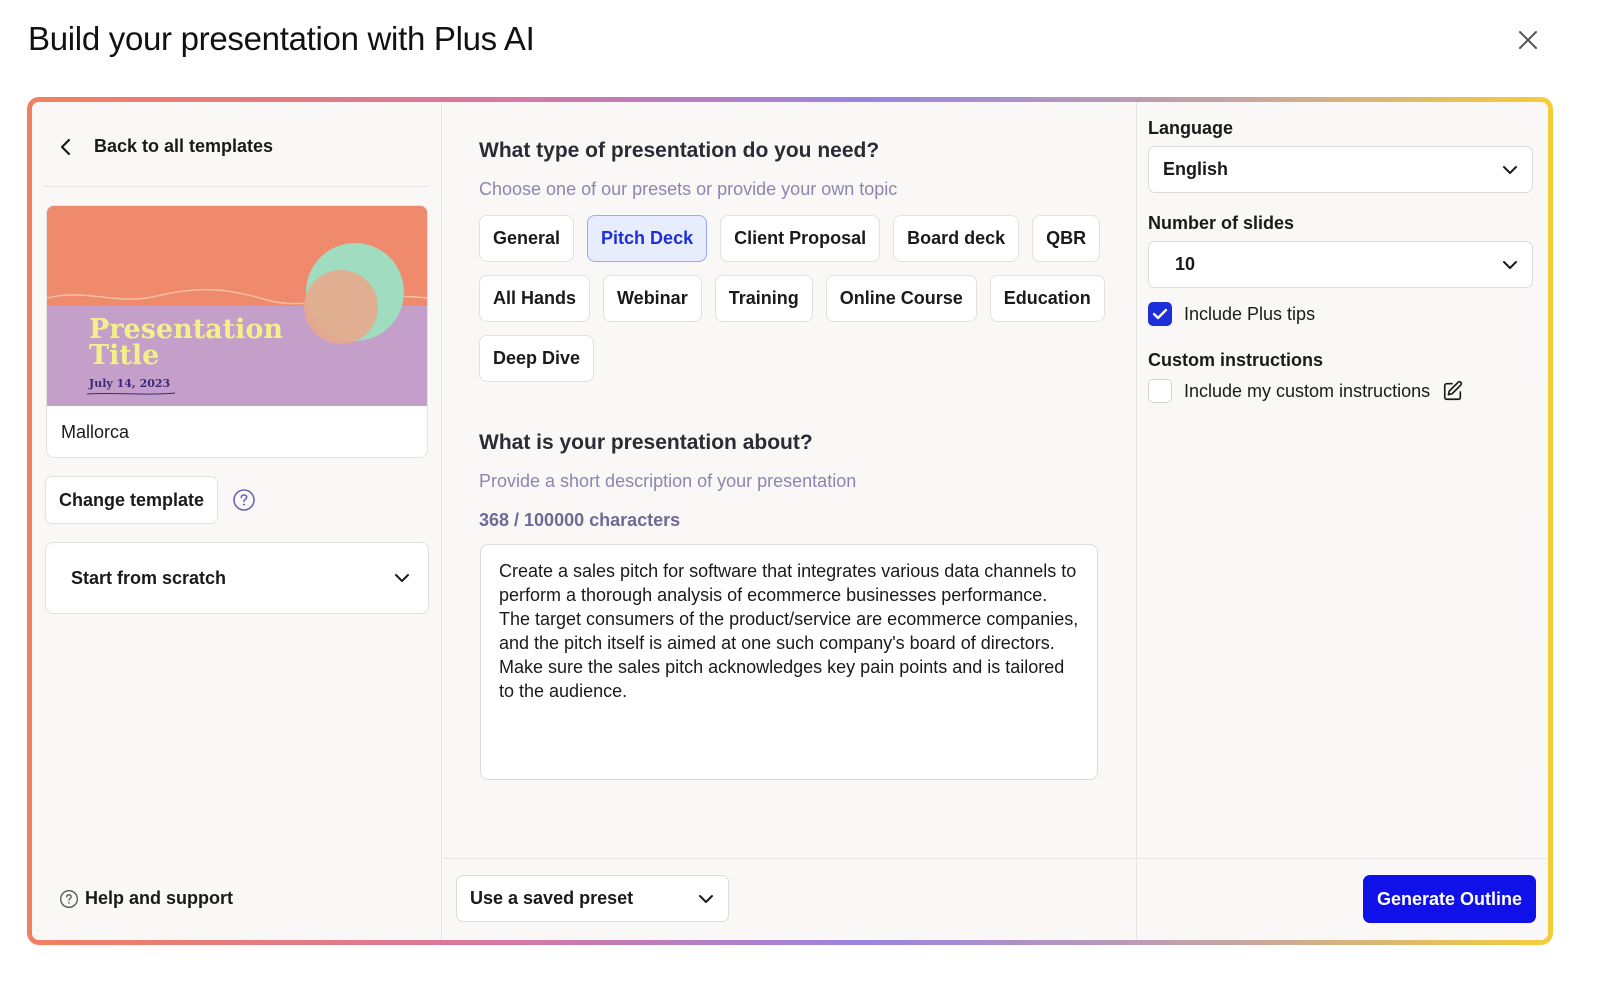  What do you see at coordinates (800, 238) in the screenshot?
I see `preset-chip-client-proposal: Client Proposal` at bounding box center [800, 238].